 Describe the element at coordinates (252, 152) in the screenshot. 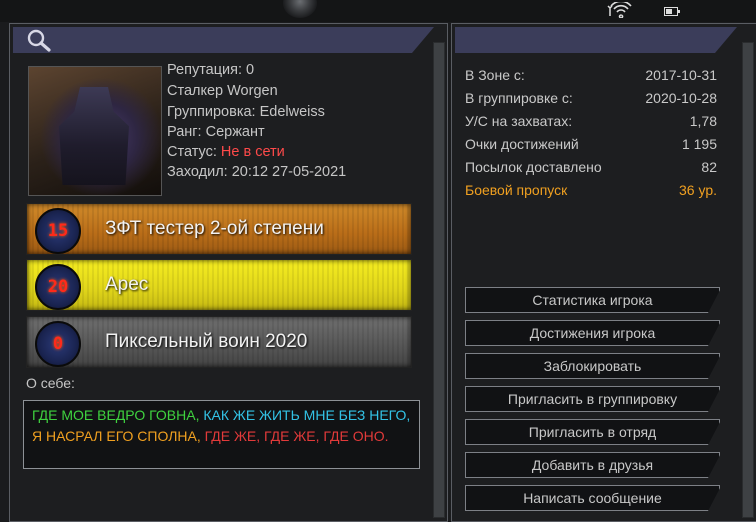

I see `status-value: Не в сети` at that location.